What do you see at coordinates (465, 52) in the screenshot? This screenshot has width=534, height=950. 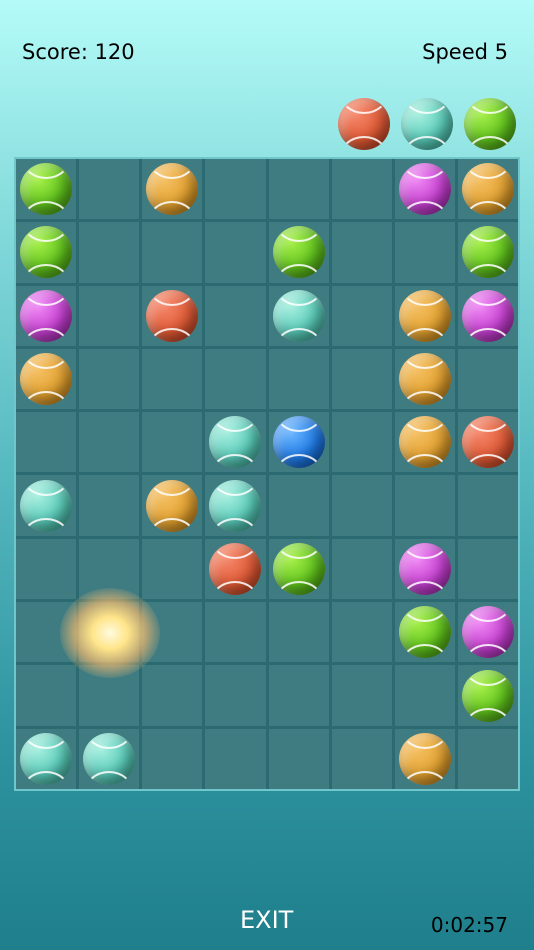 I see `speed-label: Speed 5` at bounding box center [465, 52].